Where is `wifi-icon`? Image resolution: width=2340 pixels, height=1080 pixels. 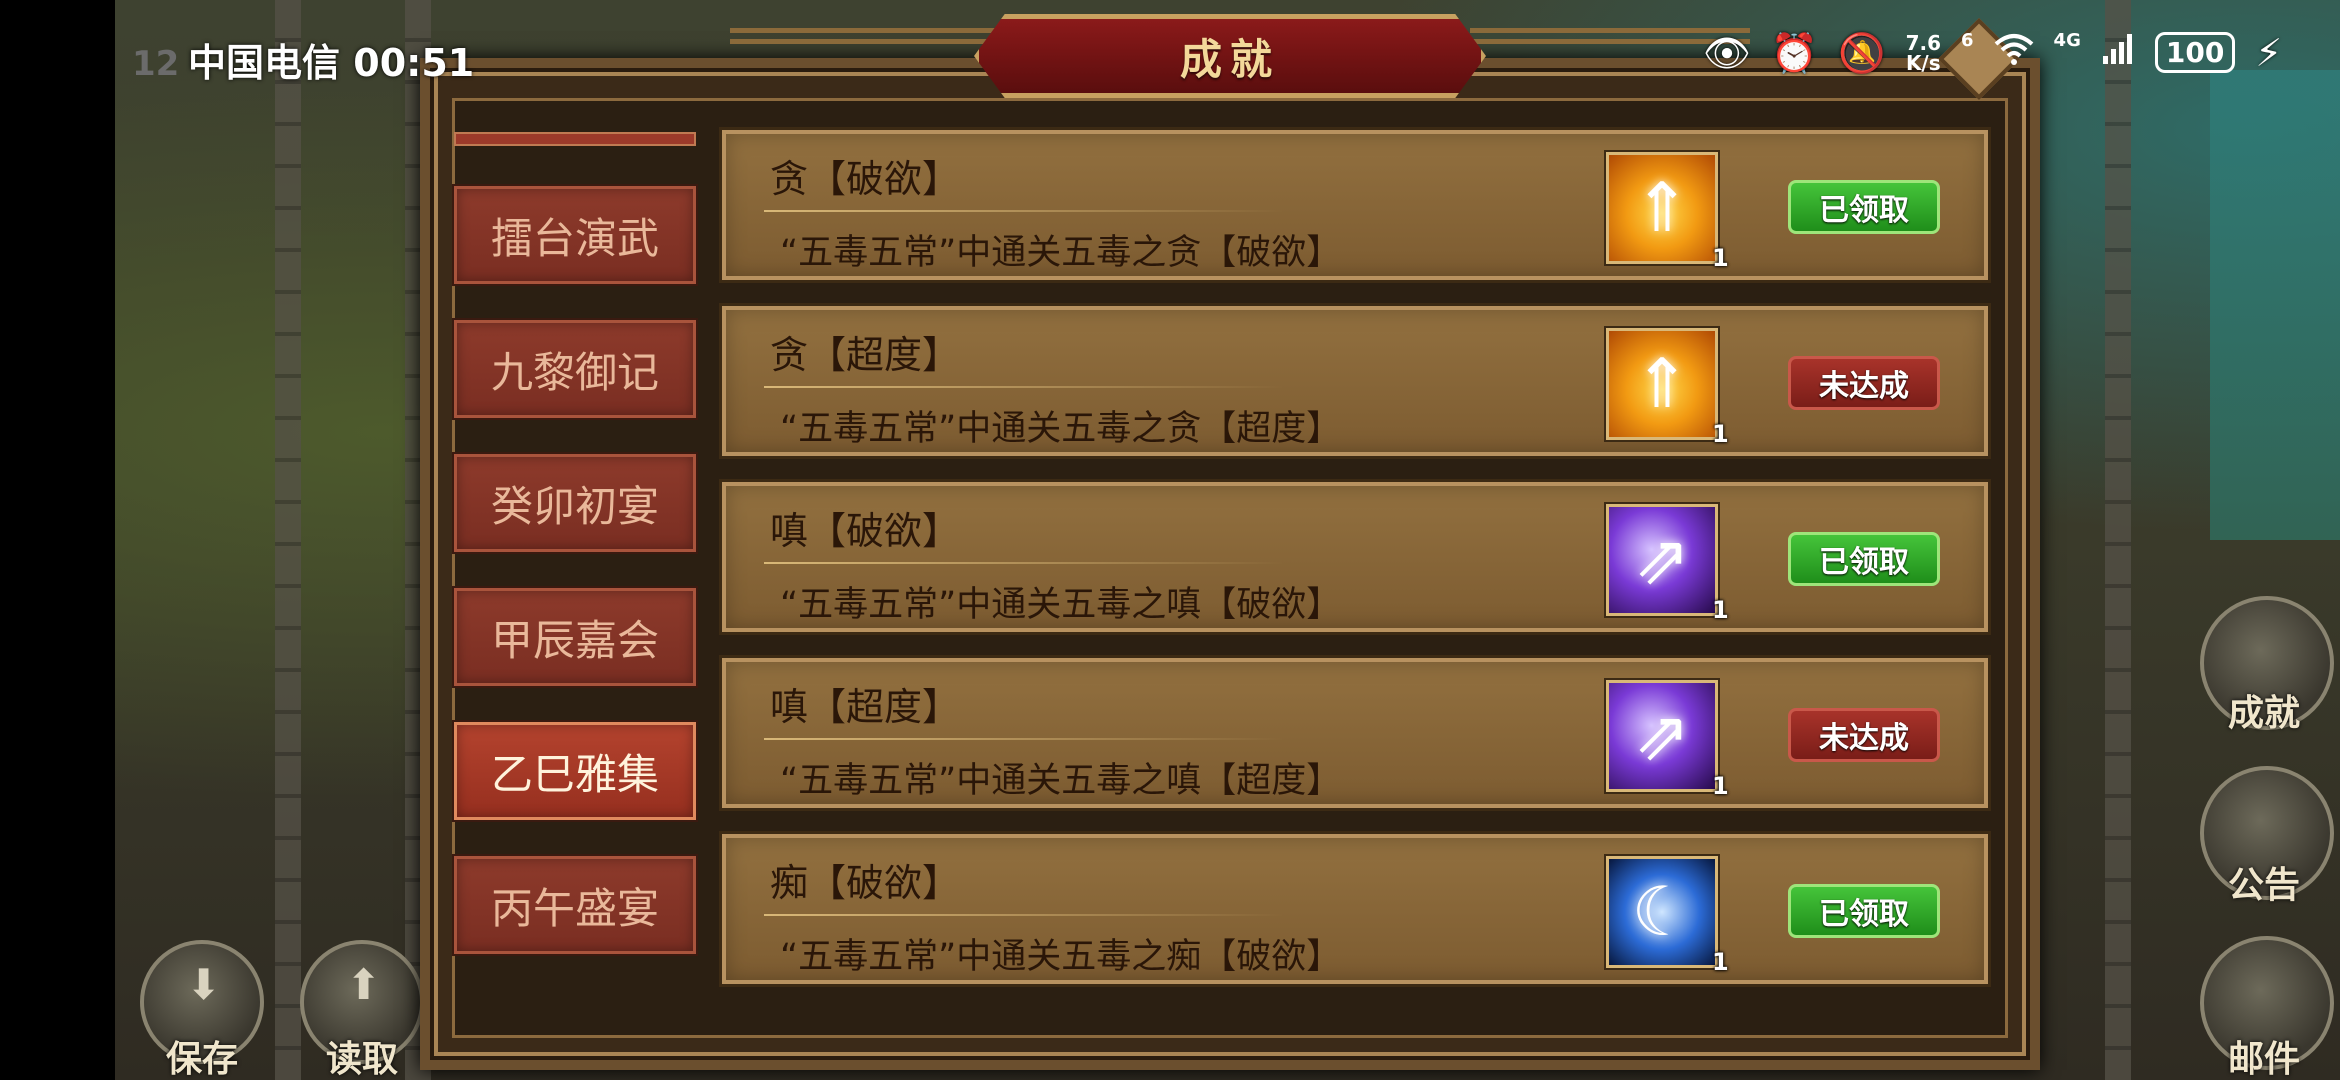
wifi-icon is located at coordinates (2014, 52).